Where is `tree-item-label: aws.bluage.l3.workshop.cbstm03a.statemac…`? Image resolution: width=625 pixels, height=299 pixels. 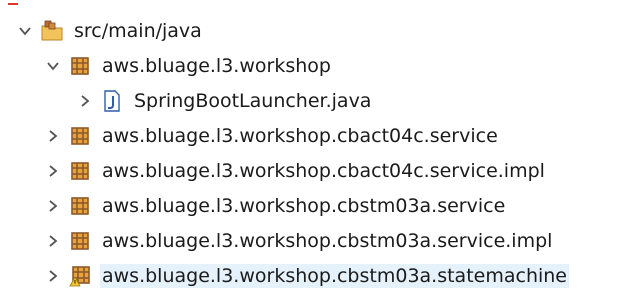 tree-item-label: aws.bluage.l3.workshop.cbstm03a.statemac… is located at coordinates (334, 276).